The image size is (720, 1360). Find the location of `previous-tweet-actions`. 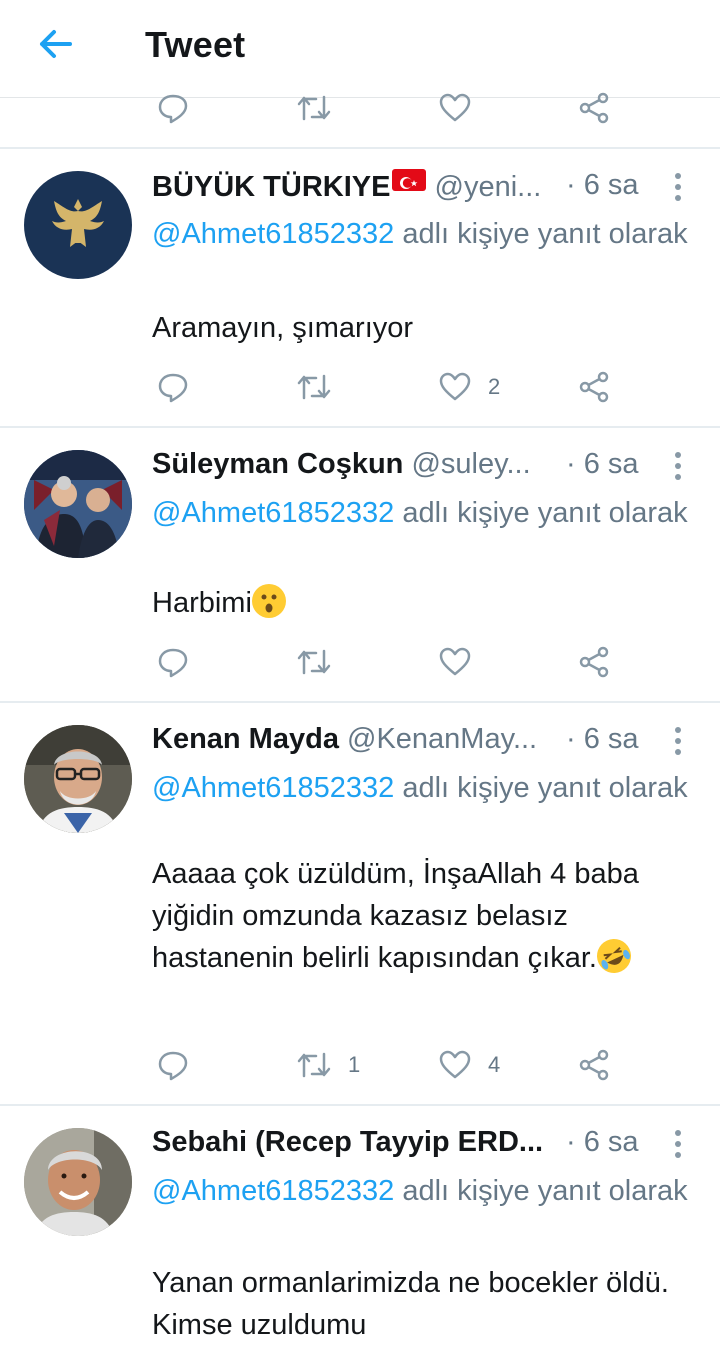

previous-tweet-actions is located at coordinates (360, 108).